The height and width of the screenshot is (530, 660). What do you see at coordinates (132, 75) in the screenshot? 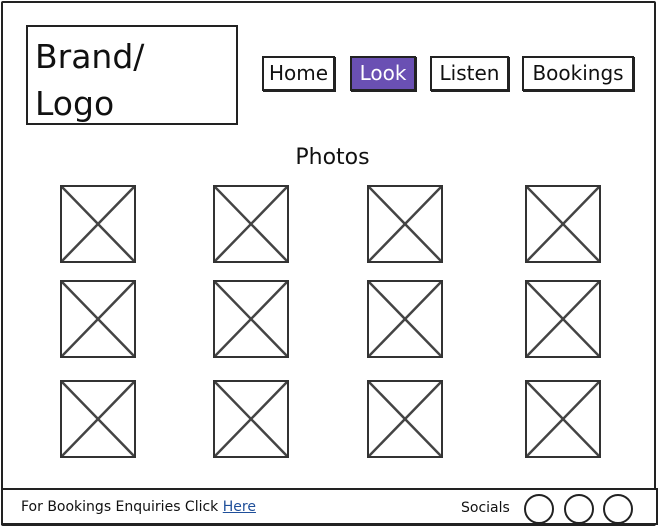
I see `brand-logo: Brand/ Logo` at bounding box center [132, 75].